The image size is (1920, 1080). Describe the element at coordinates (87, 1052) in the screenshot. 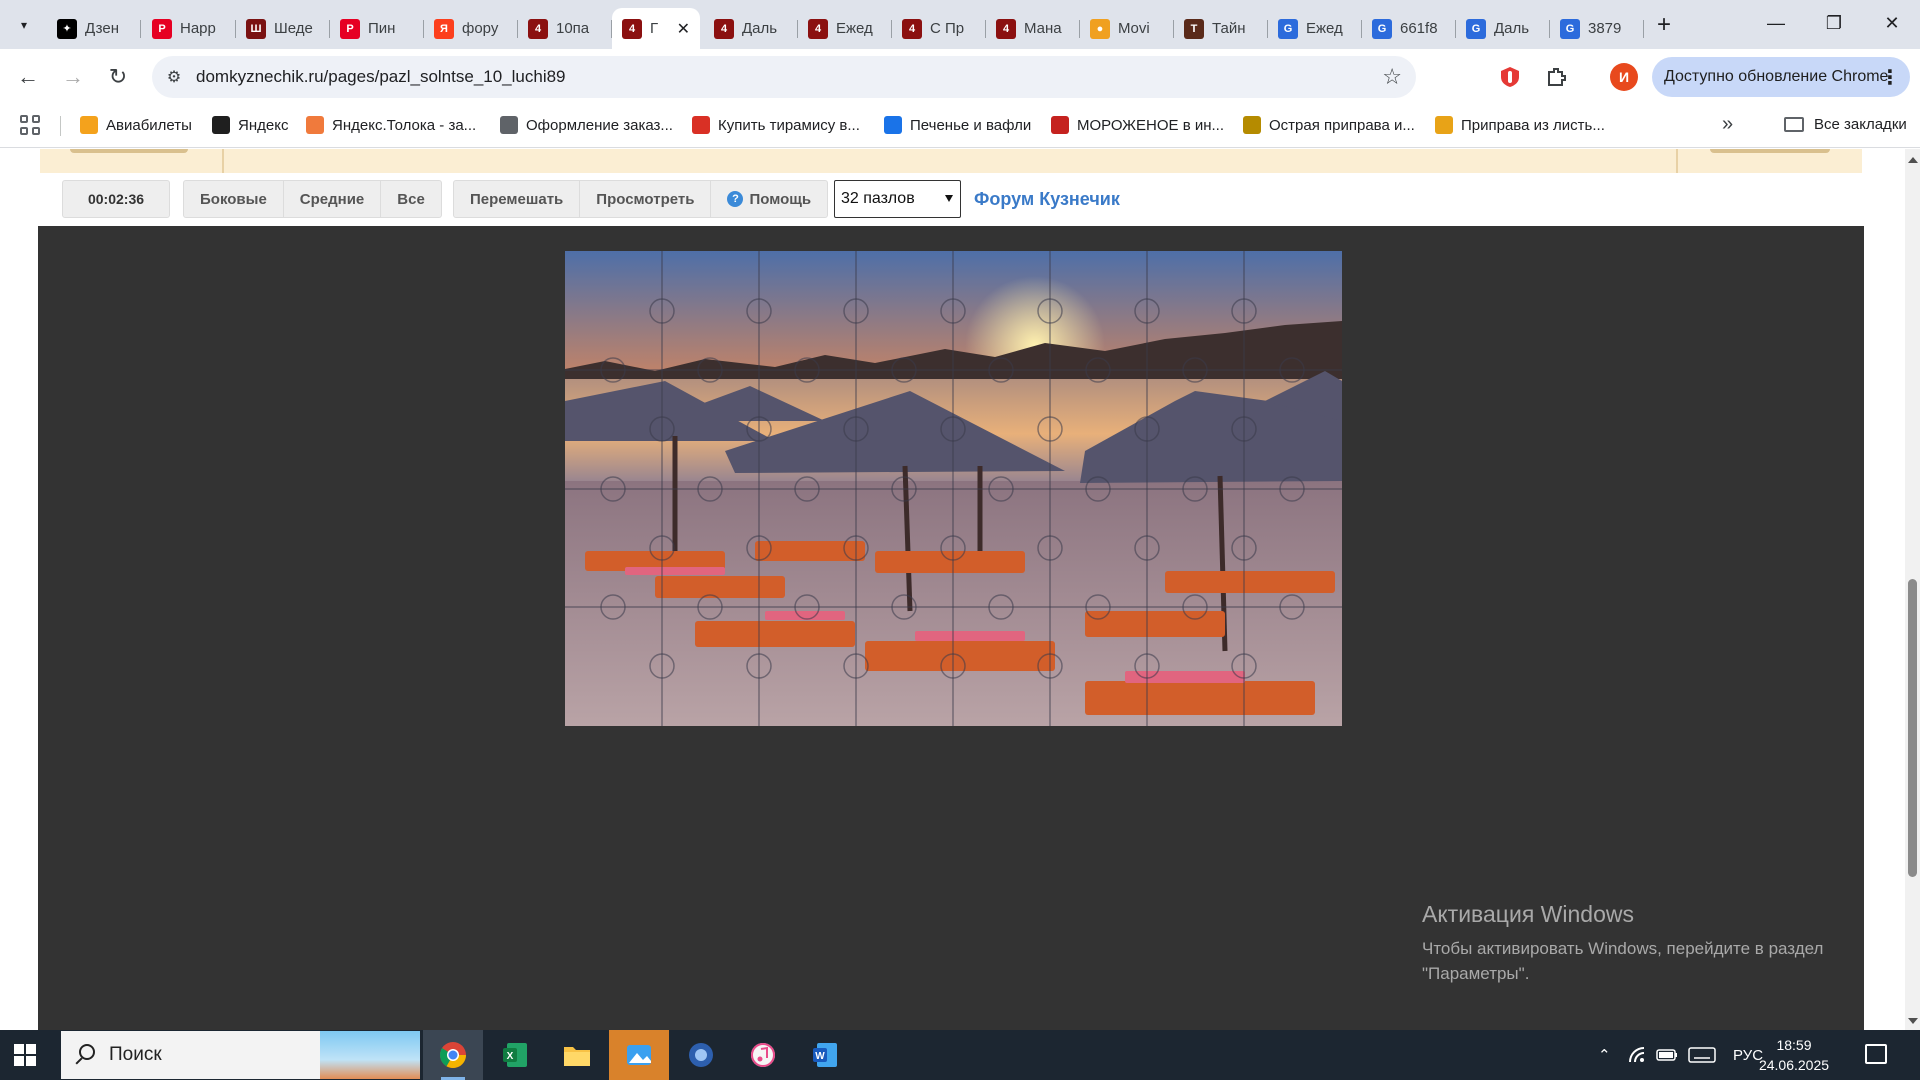

I see `search-icon` at that location.